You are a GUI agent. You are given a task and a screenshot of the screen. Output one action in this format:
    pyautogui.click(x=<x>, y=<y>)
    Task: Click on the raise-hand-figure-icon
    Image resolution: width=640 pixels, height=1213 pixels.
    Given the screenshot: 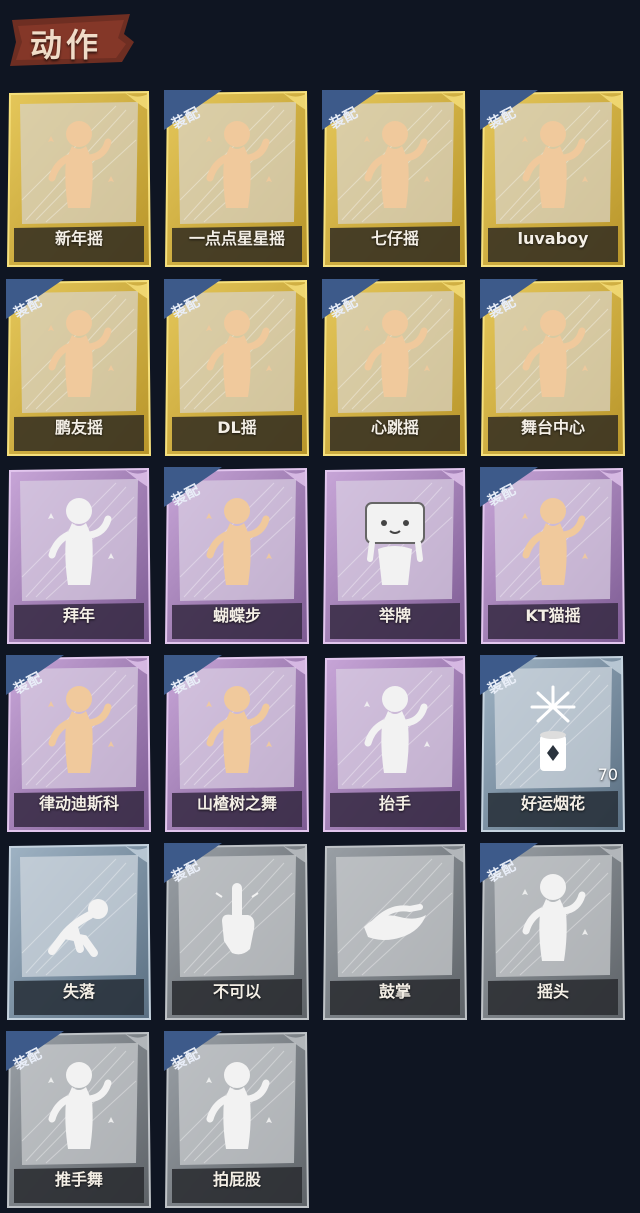 What is the action you would take?
    pyautogui.click(x=397, y=729)
    